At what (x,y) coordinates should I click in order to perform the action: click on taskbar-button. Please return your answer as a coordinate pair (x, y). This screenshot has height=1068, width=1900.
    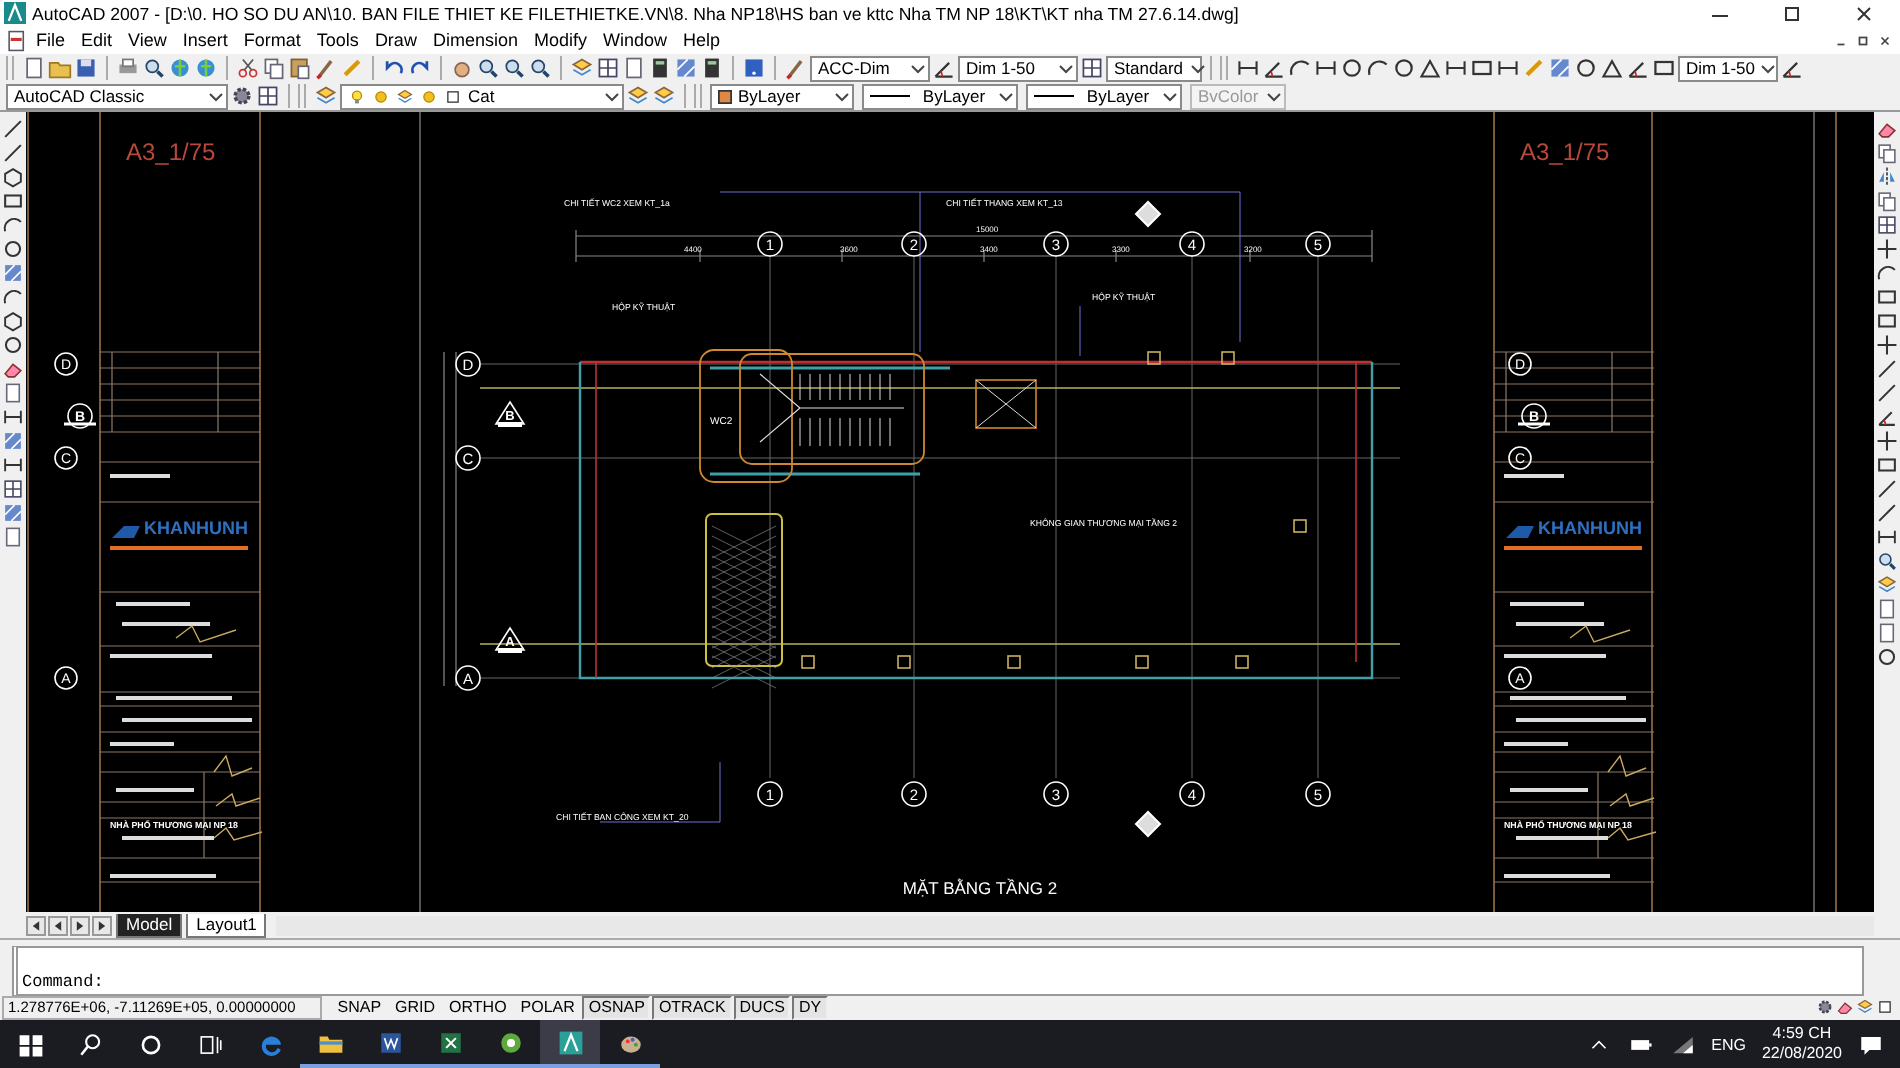
    Looking at the image, I should click on (570, 1044).